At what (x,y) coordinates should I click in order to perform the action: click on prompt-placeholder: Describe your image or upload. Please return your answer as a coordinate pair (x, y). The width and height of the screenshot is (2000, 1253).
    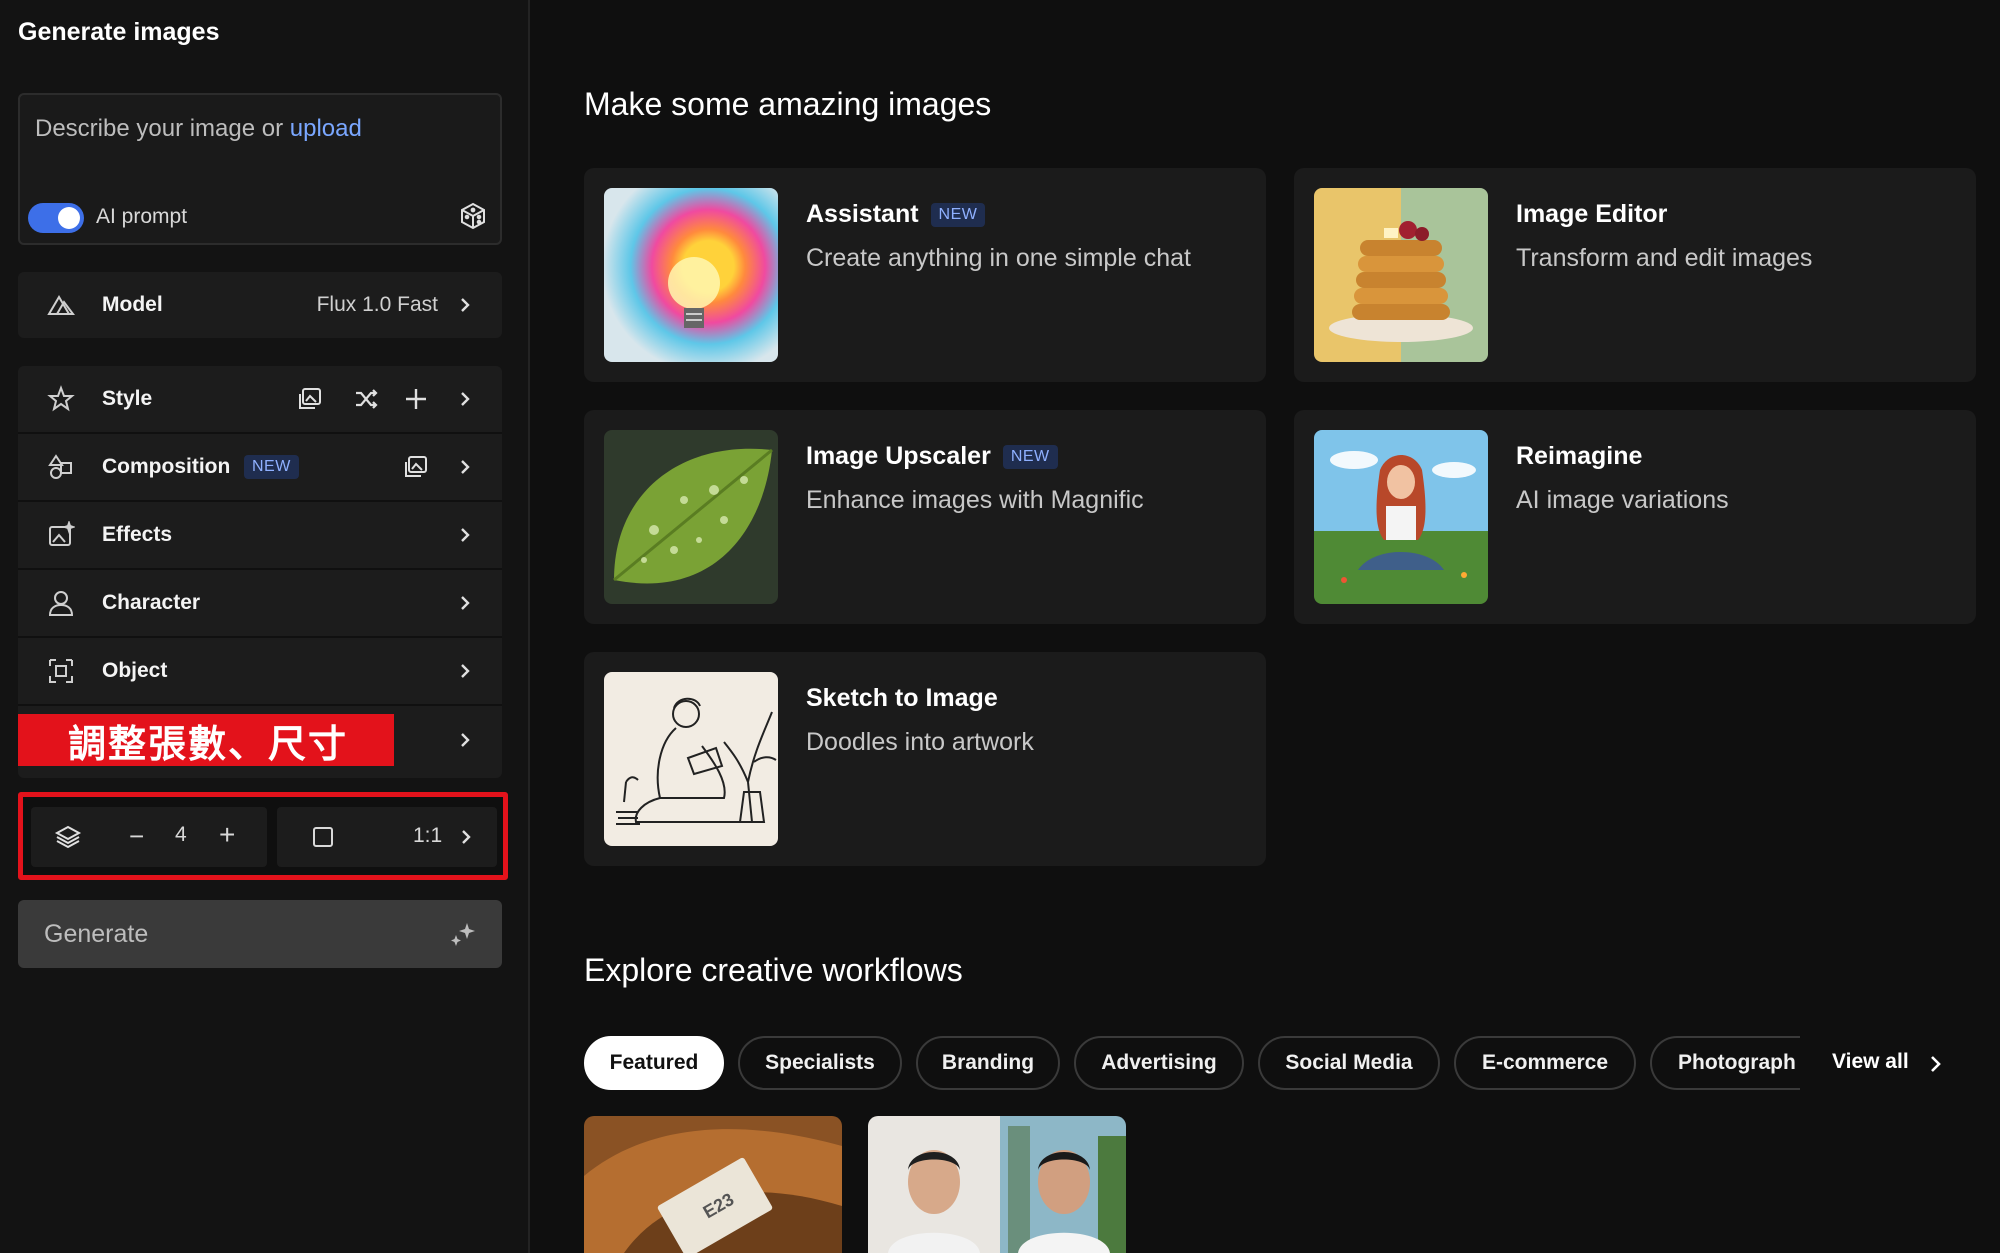
    Looking at the image, I should click on (198, 128).